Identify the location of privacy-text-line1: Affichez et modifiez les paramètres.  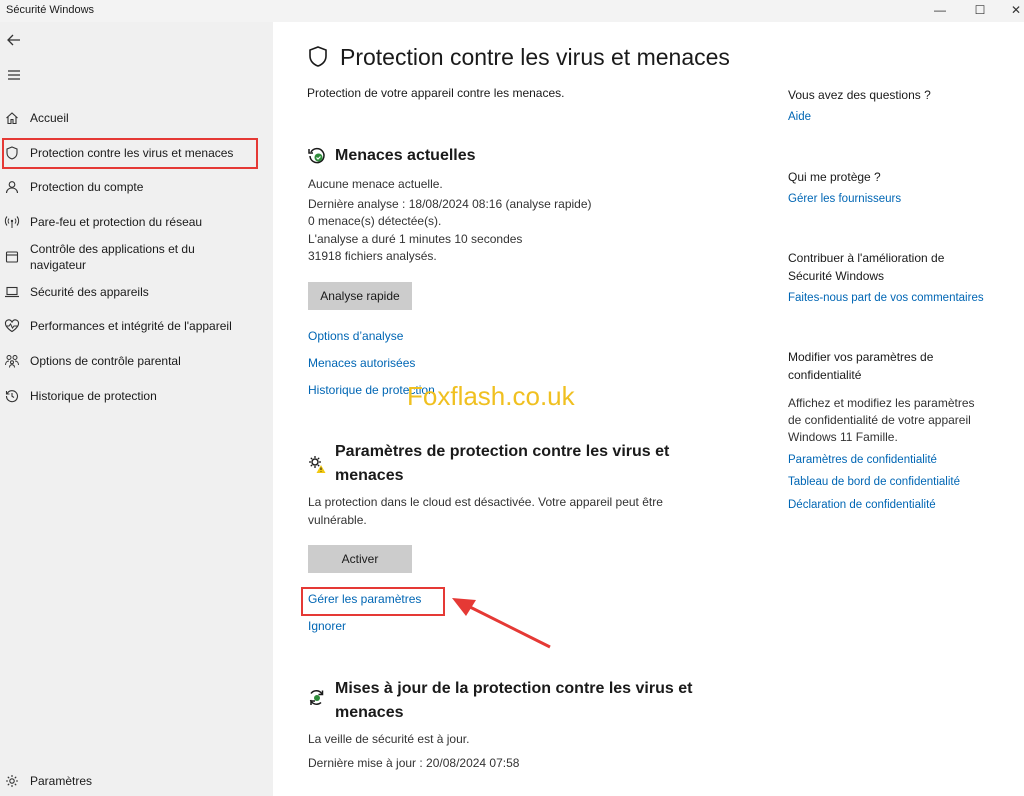
(881, 403).